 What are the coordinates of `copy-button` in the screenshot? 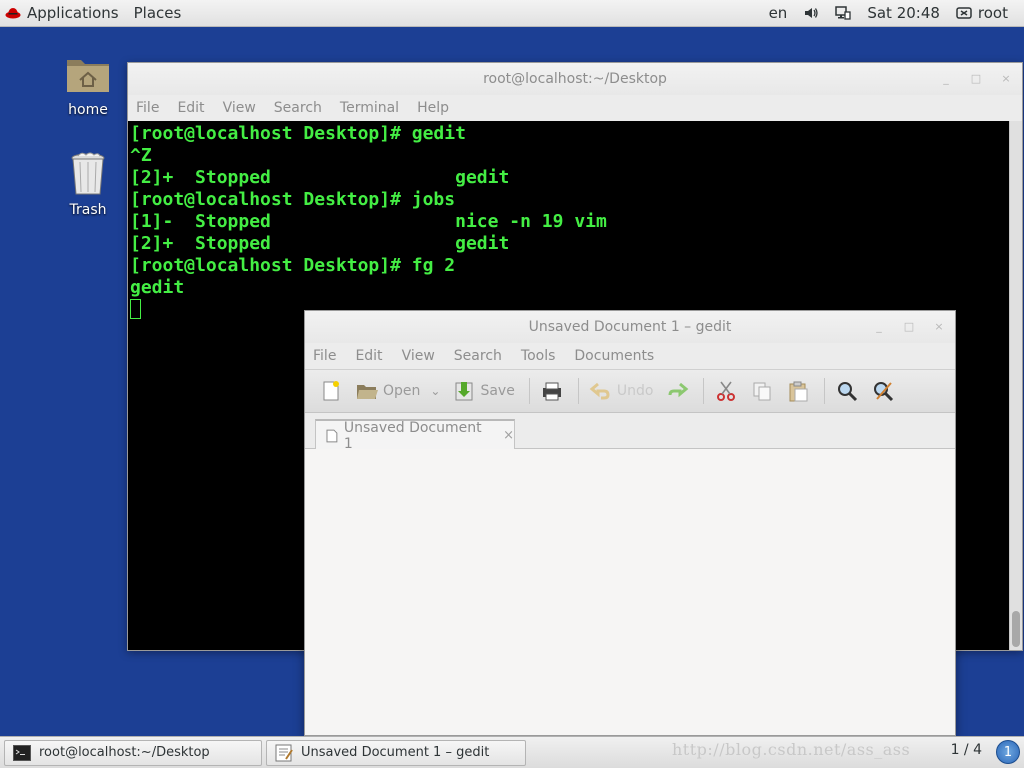 It's located at (762, 391).